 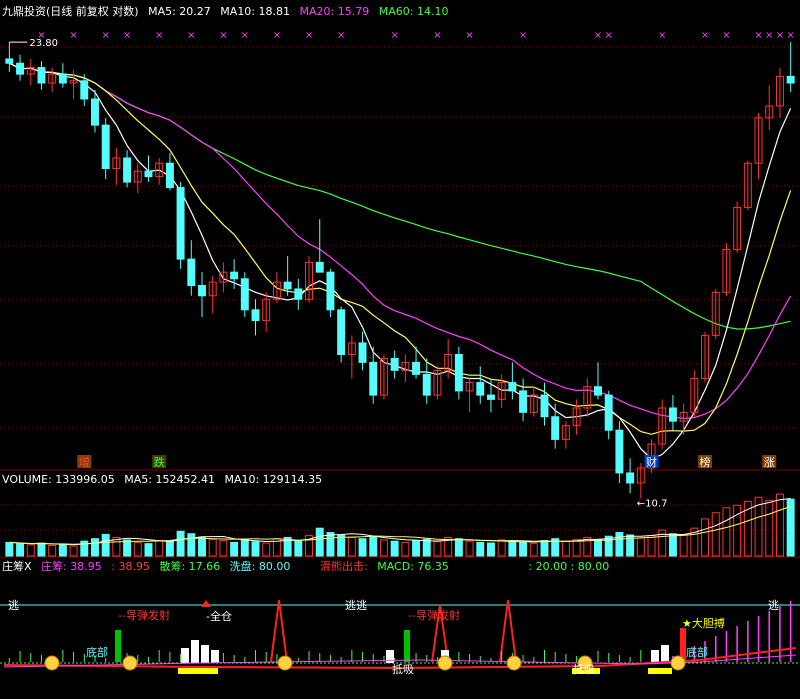 What do you see at coordinates (279, 631) in the screenshot?
I see `signal-spike` at bounding box center [279, 631].